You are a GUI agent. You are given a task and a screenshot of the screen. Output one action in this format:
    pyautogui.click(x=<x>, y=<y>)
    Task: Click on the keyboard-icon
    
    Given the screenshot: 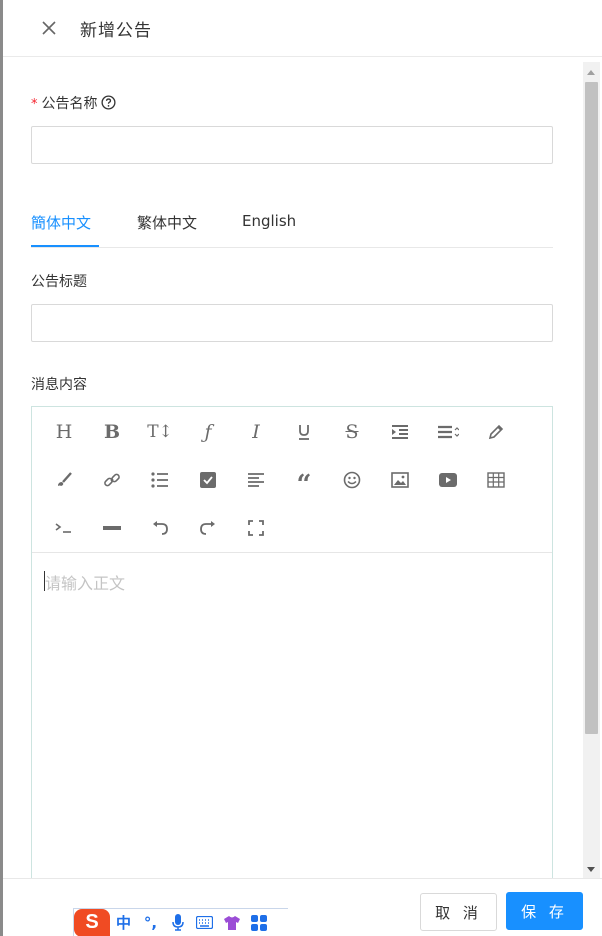 What is the action you would take?
    pyautogui.click(x=204, y=922)
    